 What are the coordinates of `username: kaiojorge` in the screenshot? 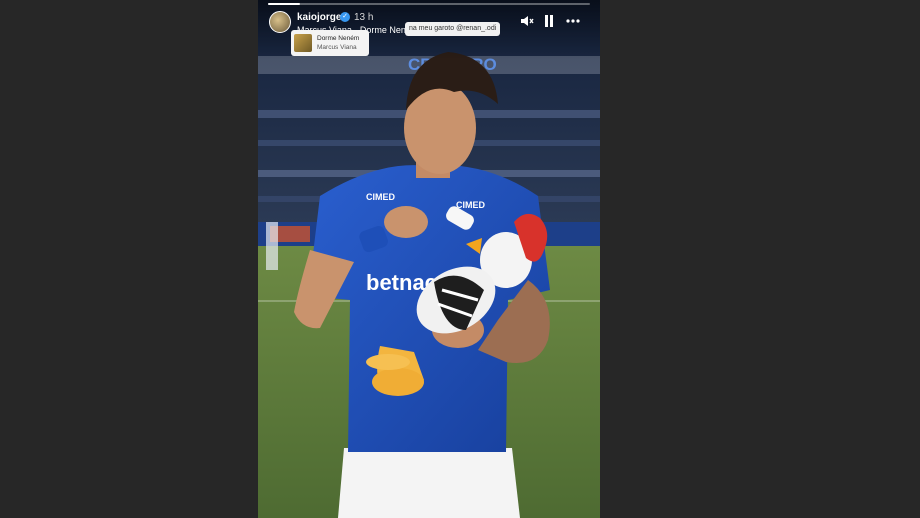 It's located at (319, 17).